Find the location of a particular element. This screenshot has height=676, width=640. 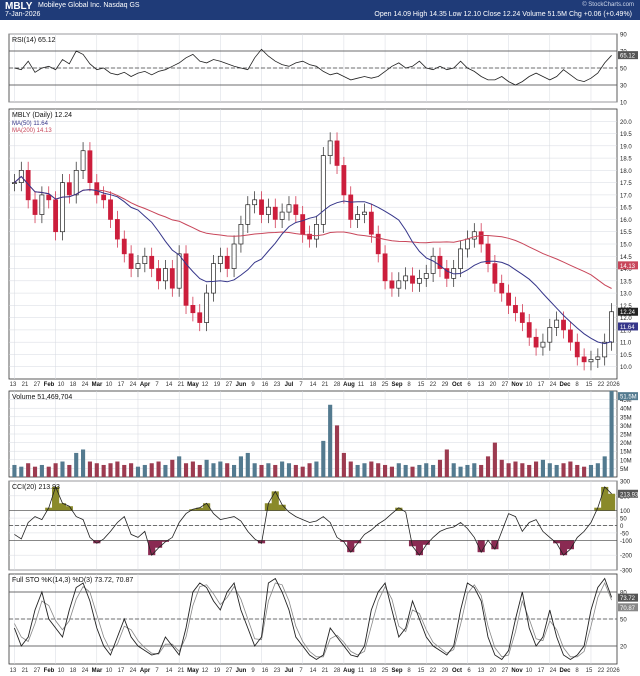

rsi-tick-label: 90 is located at coordinates (623, 36).